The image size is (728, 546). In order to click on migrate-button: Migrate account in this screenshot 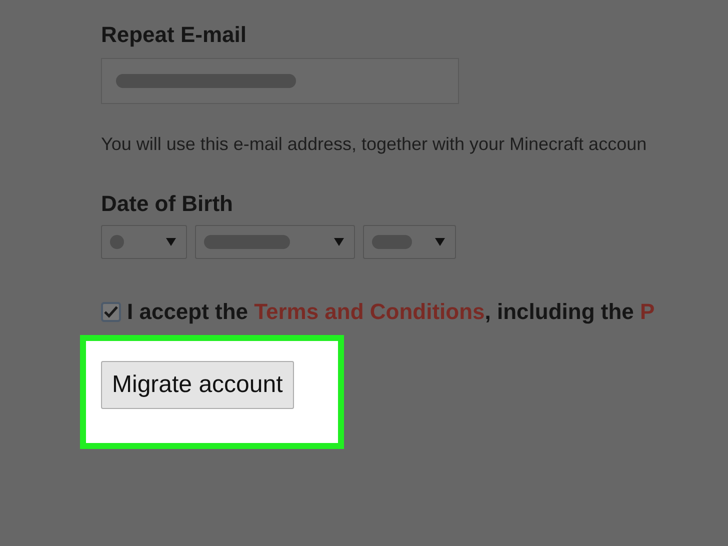, I will do `click(197, 385)`.